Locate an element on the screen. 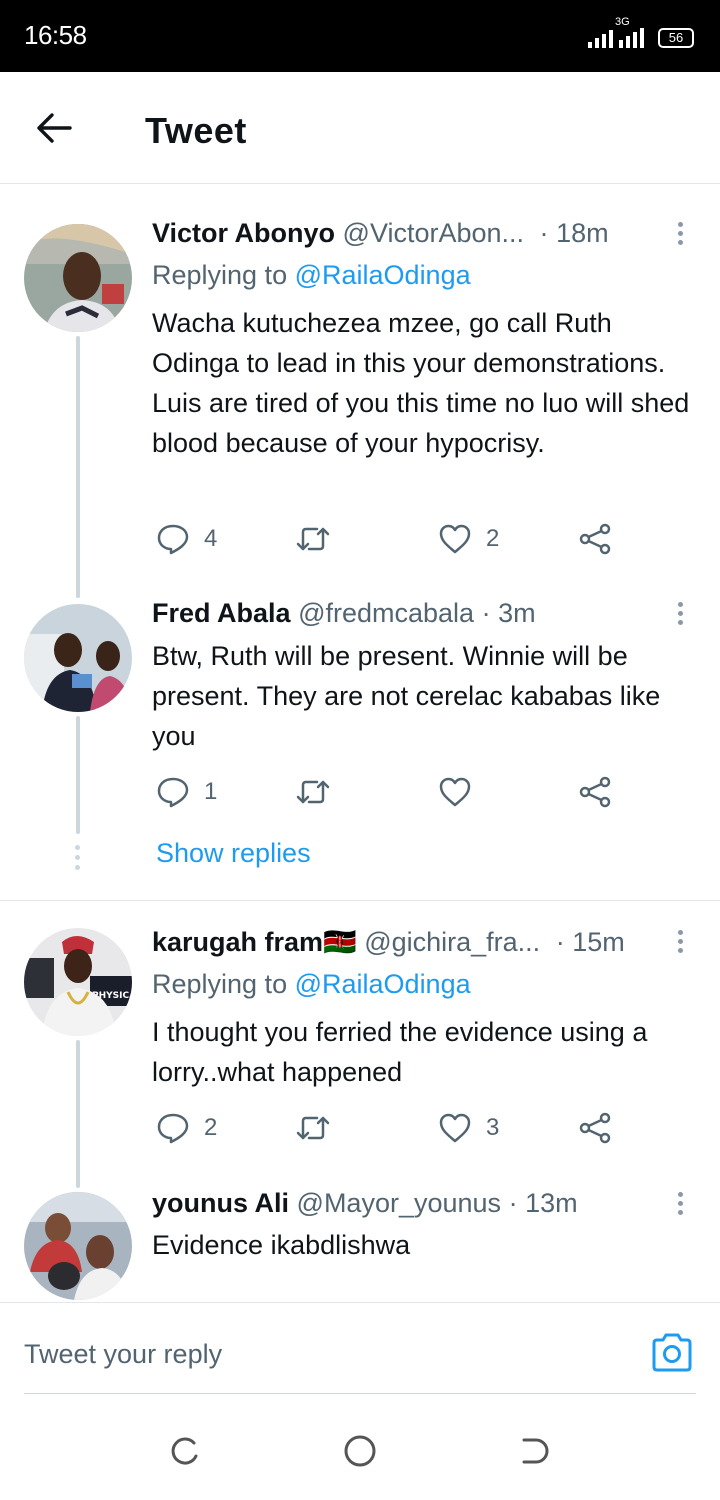 The height and width of the screenshot is (1500, 720). recent-apps-icon is located at coordinates (185, 1451).